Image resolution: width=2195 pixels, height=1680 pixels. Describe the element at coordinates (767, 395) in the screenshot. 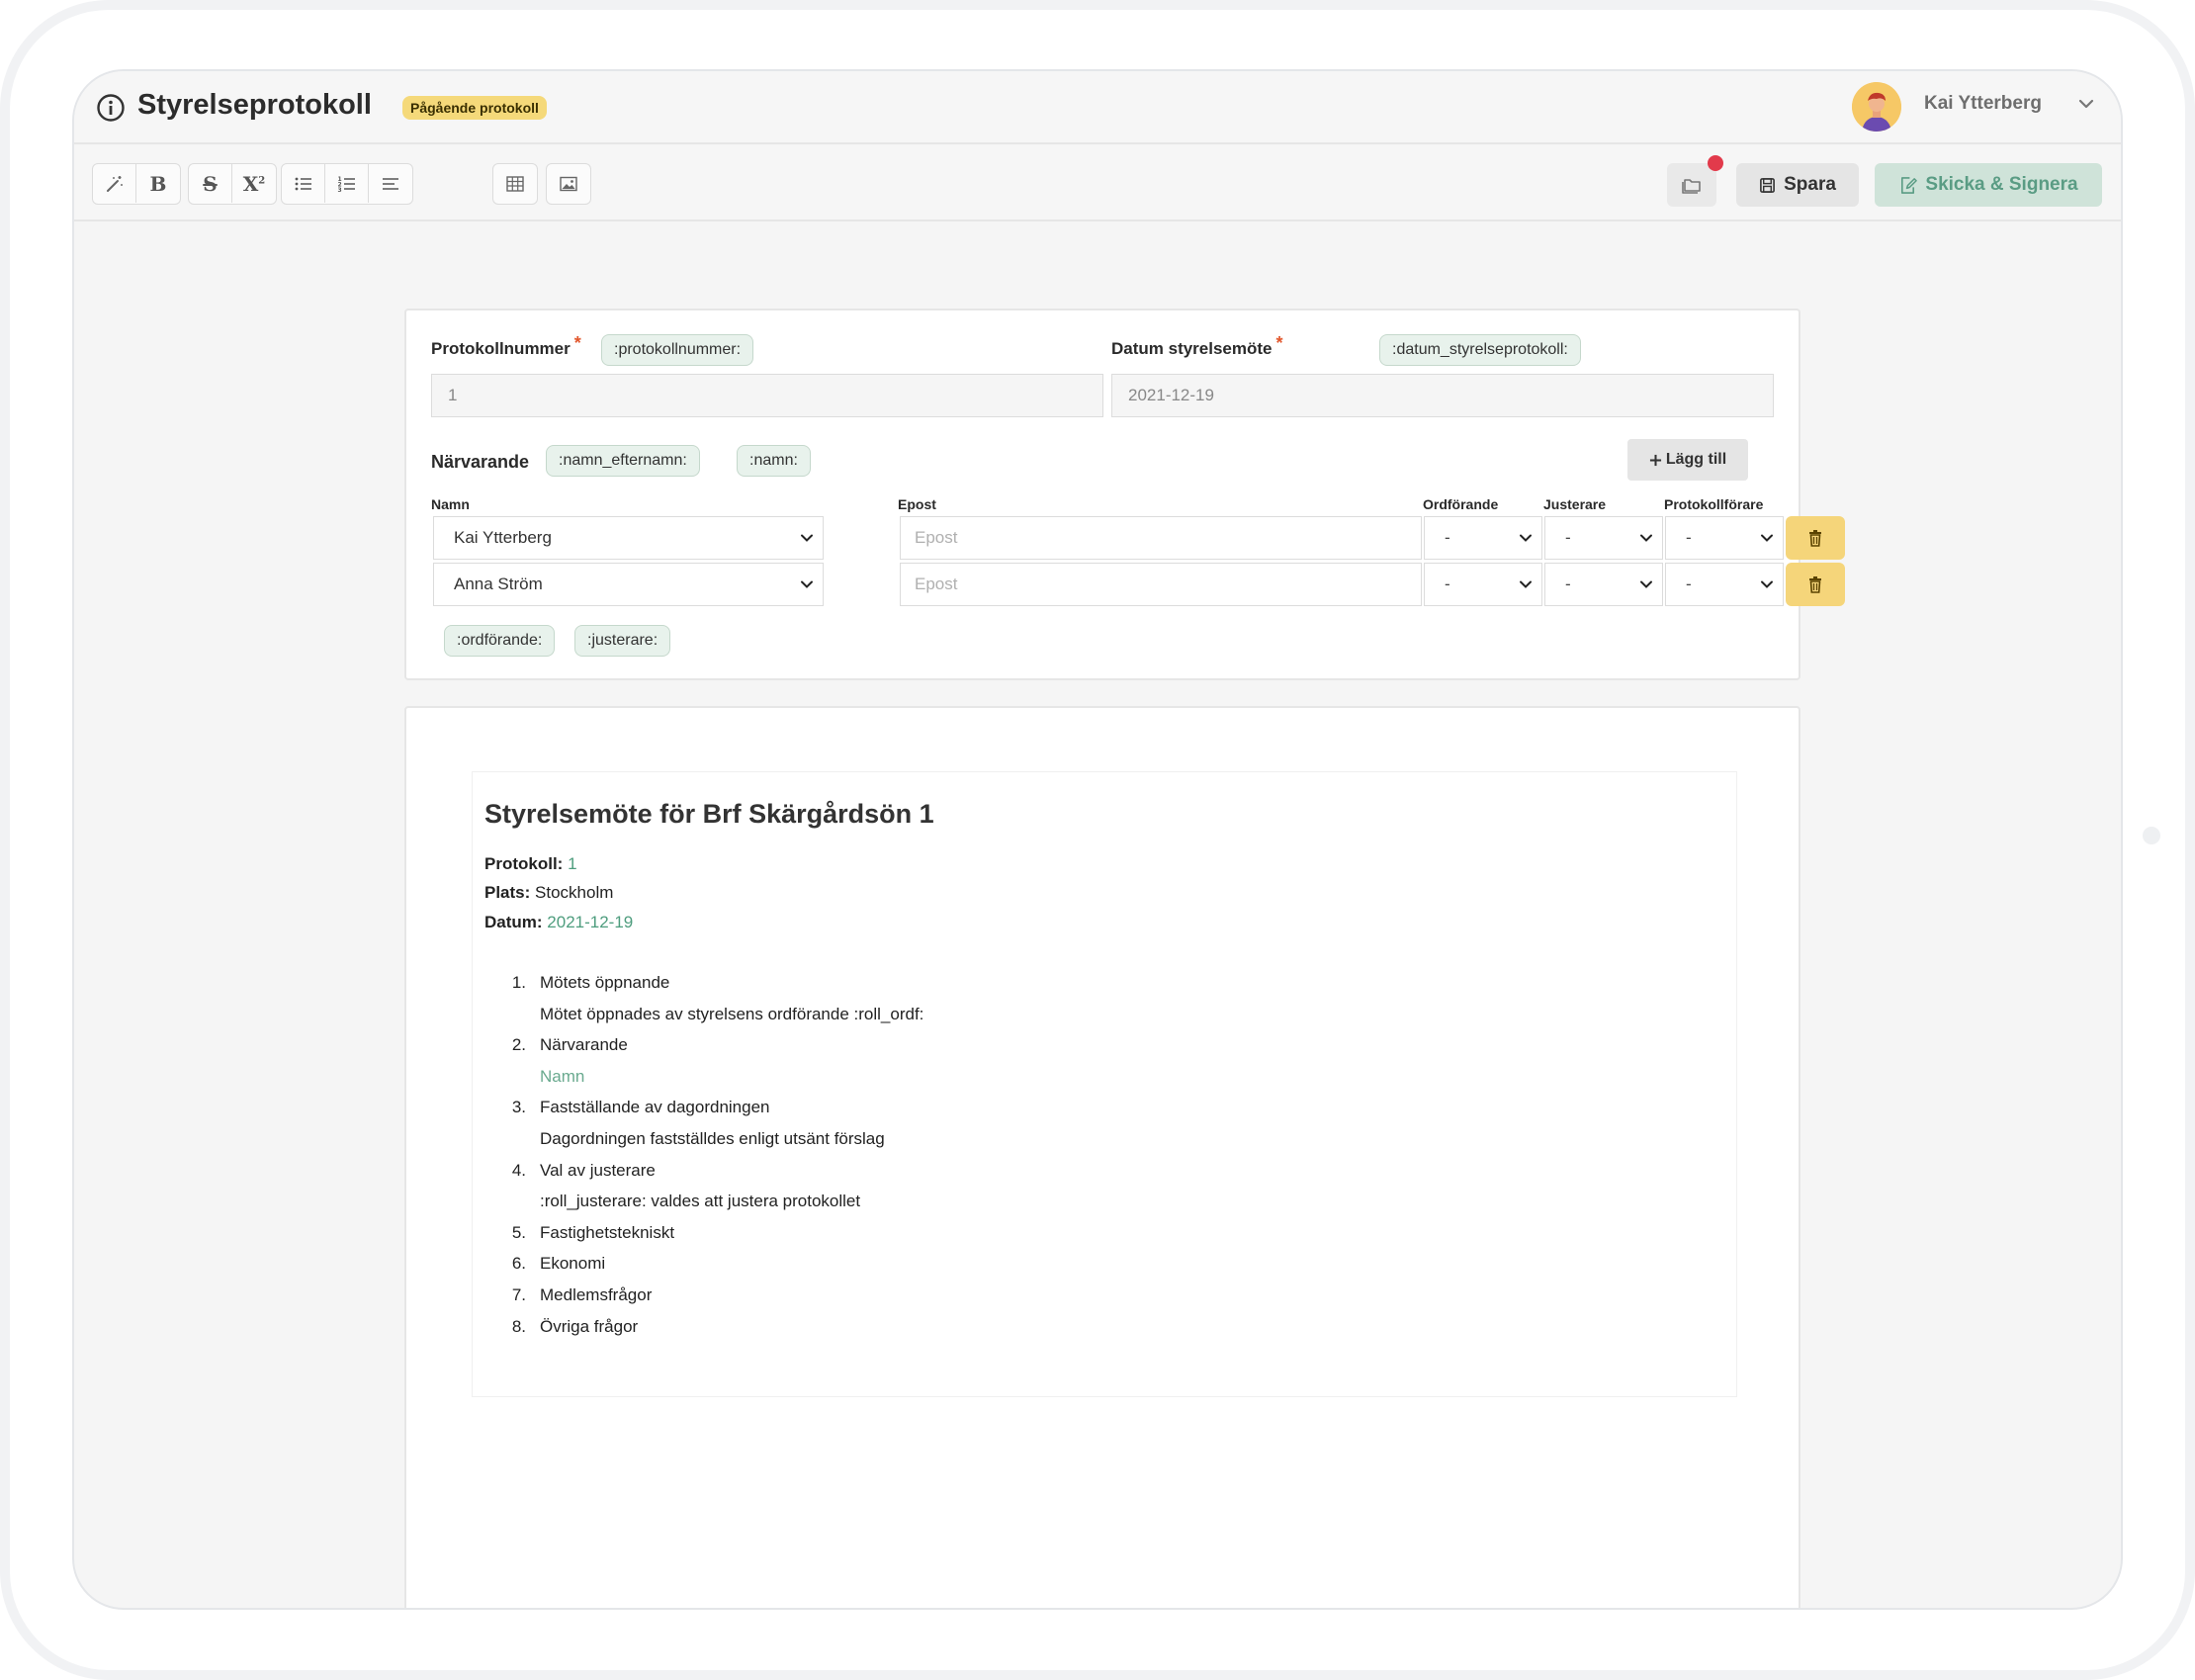

I see `protocol-number-input: 1` at that location.